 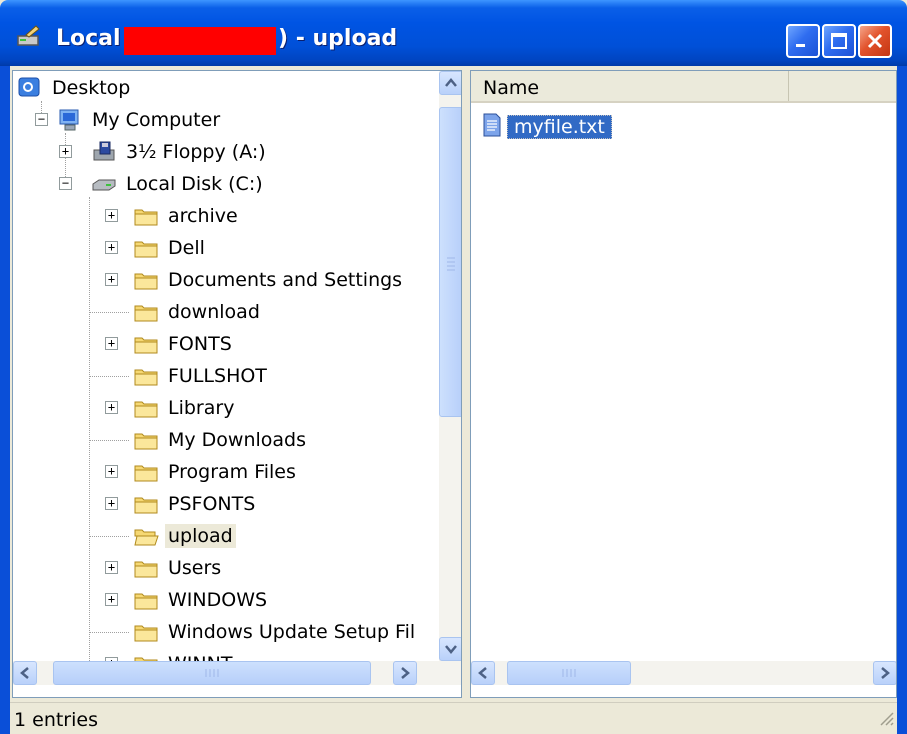 I want to click on list-horizontal-scrollbar, so click(x=683, y=673).